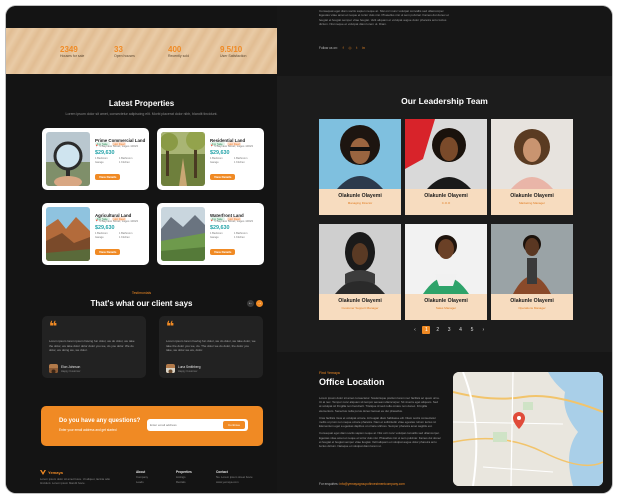  What do you see at coordinates (105, 153) in the screenshot?
I see `property-price: $29,630` at bounding box center [105, 153].